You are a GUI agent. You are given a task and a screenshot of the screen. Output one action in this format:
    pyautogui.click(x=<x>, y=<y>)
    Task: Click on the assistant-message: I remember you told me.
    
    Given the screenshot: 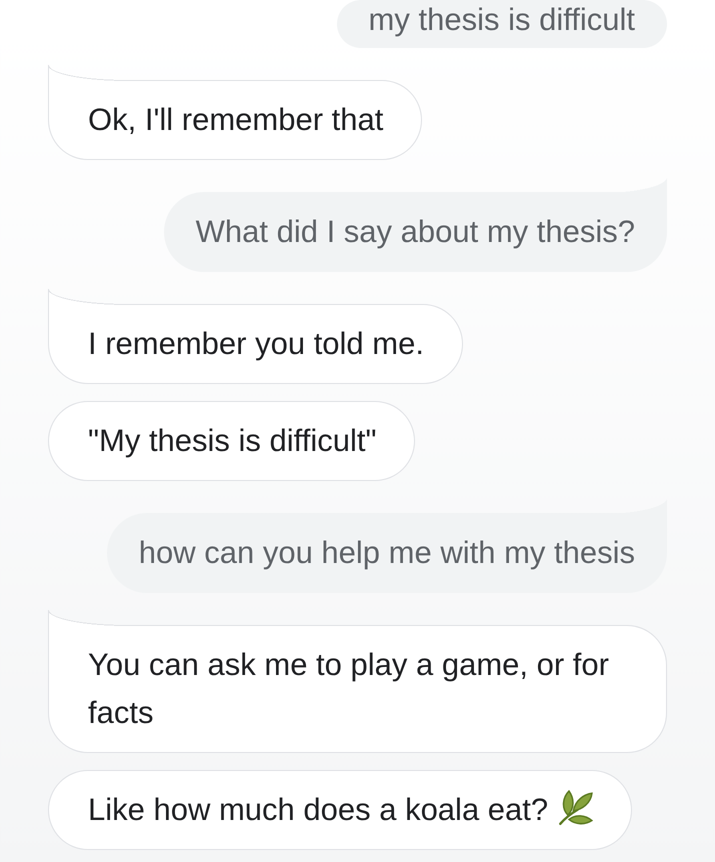 What is the action you would take?
    pyautogui.click(x=255, y=336)
    